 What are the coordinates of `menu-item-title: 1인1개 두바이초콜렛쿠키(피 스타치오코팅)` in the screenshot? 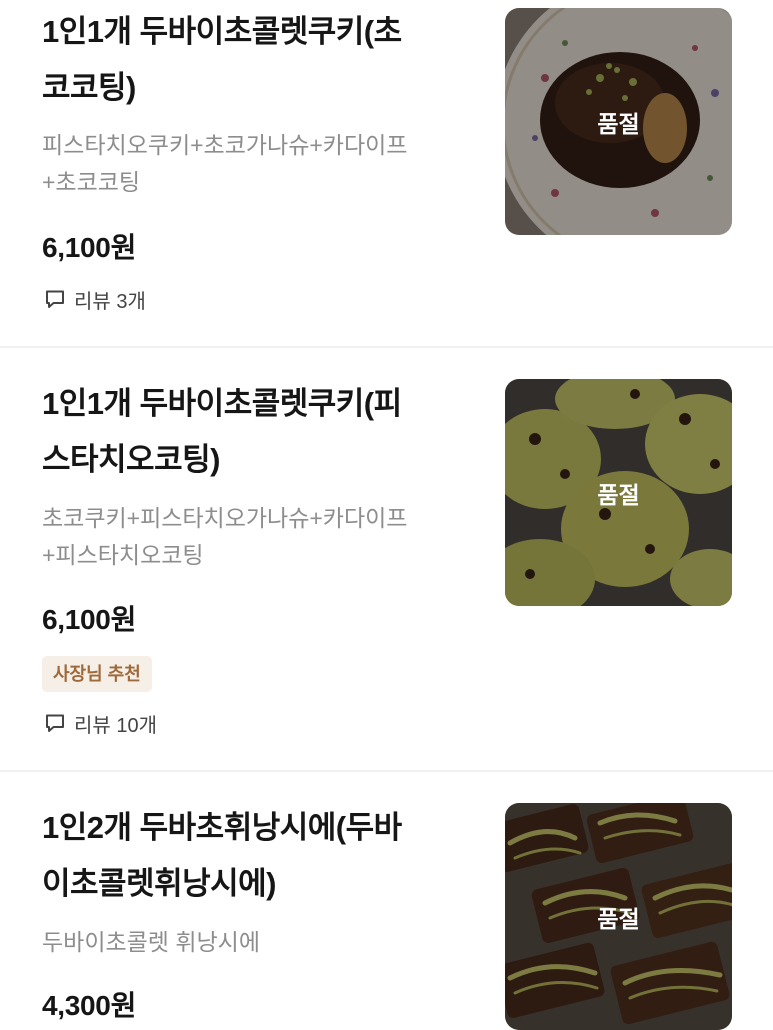 It's located at (222, 431).